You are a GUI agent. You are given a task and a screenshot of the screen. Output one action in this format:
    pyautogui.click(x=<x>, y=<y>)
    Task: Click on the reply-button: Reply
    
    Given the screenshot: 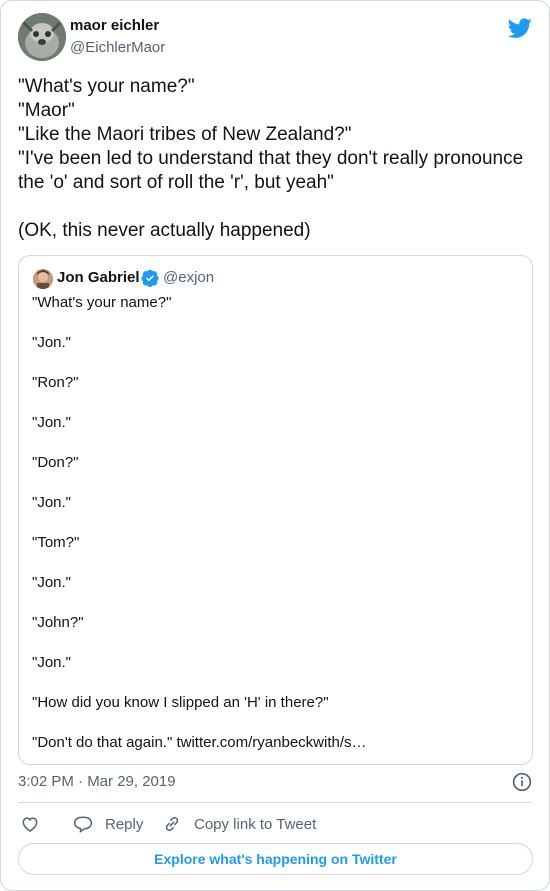 What is the action you would take?
    pyautogui.click(x=108, y=824)
    